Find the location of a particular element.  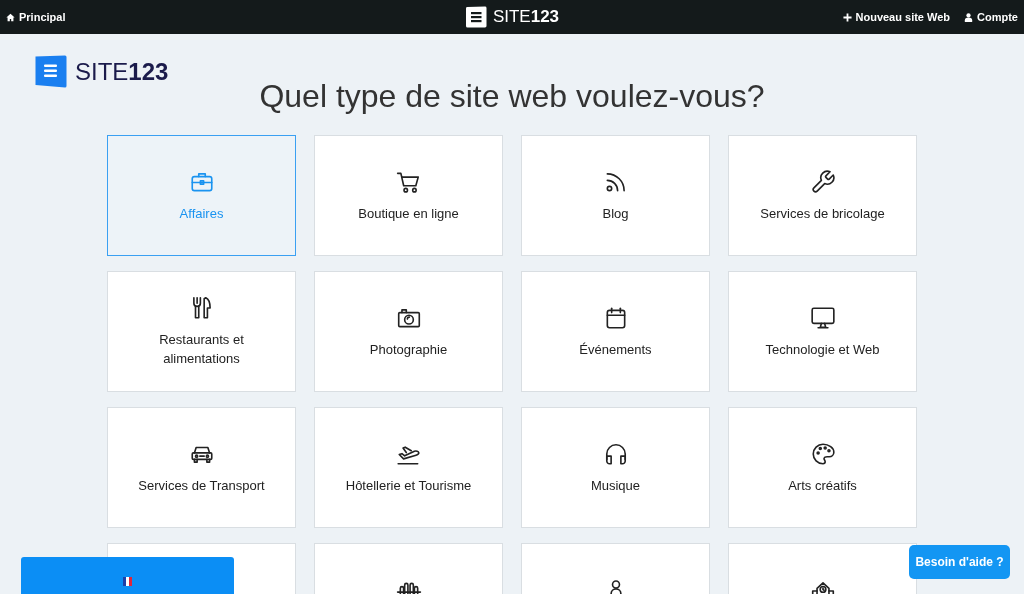

palette-icon is located at coordinates (822, 453).